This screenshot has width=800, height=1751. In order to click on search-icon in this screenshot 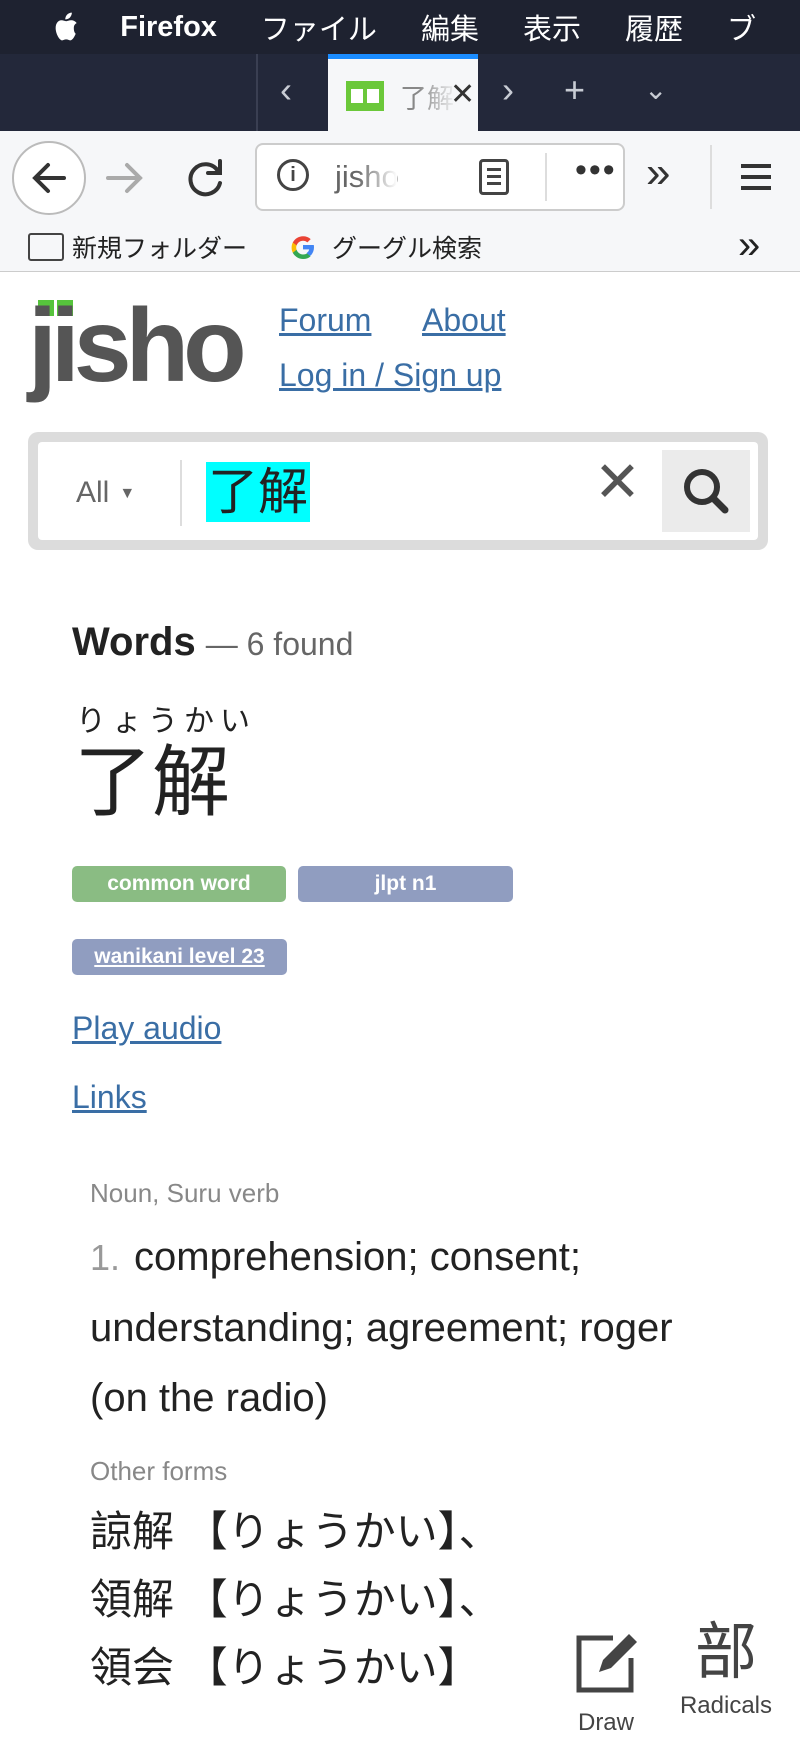, I will do `click(706, 491)`.